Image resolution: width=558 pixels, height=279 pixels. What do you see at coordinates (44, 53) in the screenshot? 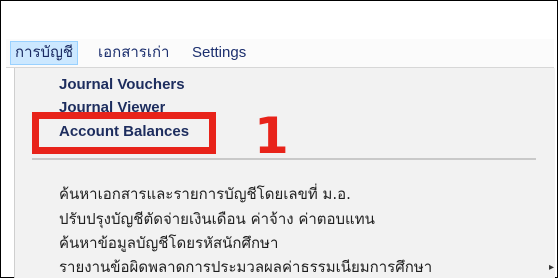
I see `menu-accounting: การบัญชี` at bounding box center [44, 53].